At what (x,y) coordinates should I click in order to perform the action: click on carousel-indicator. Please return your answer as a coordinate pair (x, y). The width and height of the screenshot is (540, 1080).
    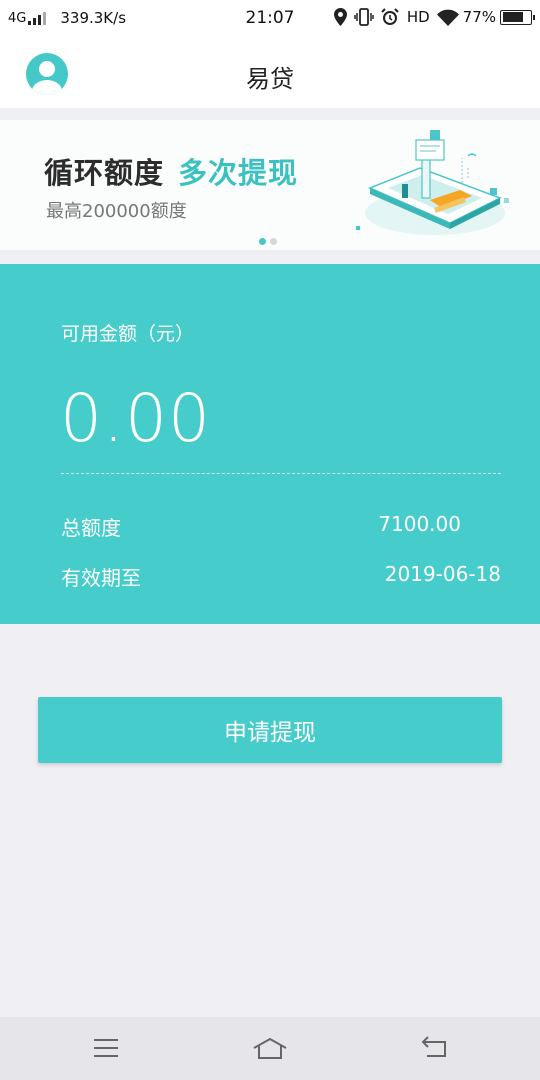
    Looking at the image, I should click on (270, 241).